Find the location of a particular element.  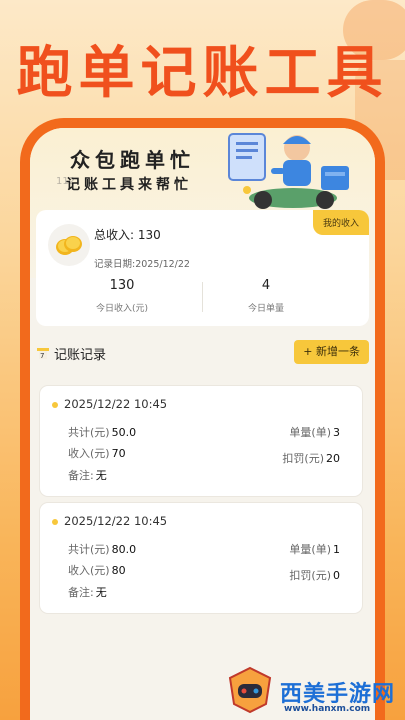

today-orders-stat: 4 今日单量 is located at coordinates (266, 296).